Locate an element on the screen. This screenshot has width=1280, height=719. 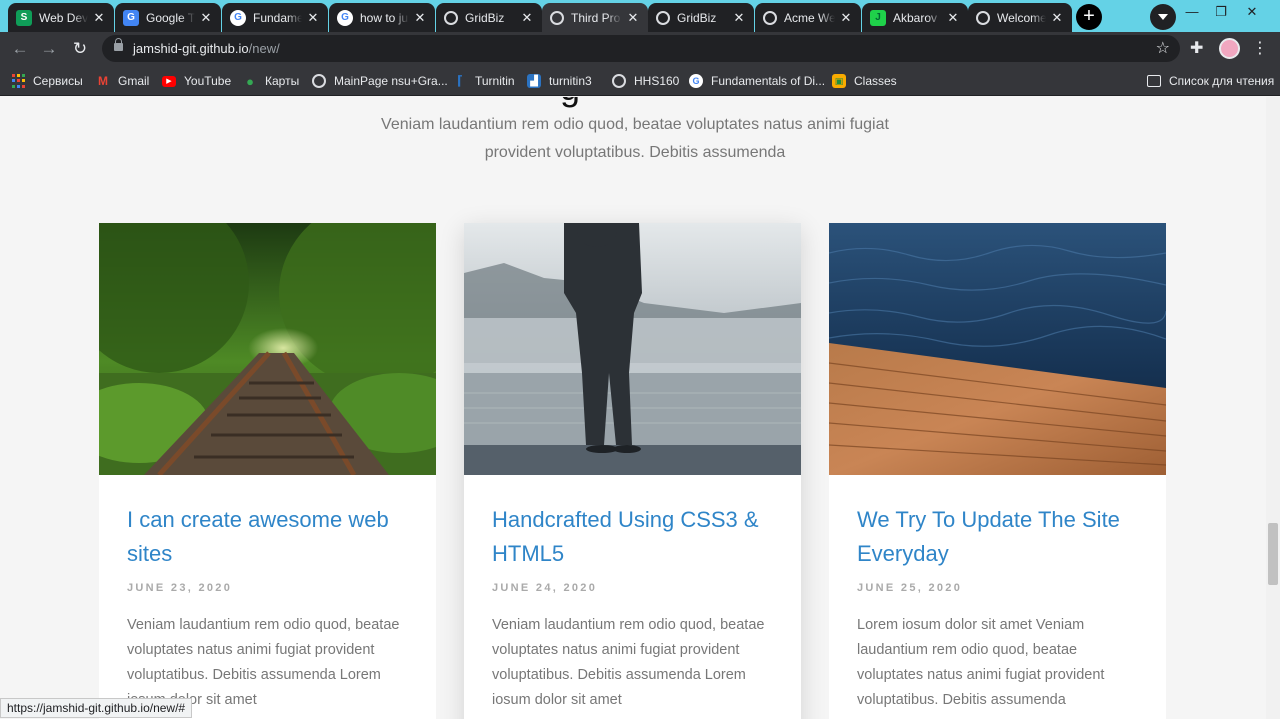
bookmark-label: turnitin3 is located at coordinates (570, 81).